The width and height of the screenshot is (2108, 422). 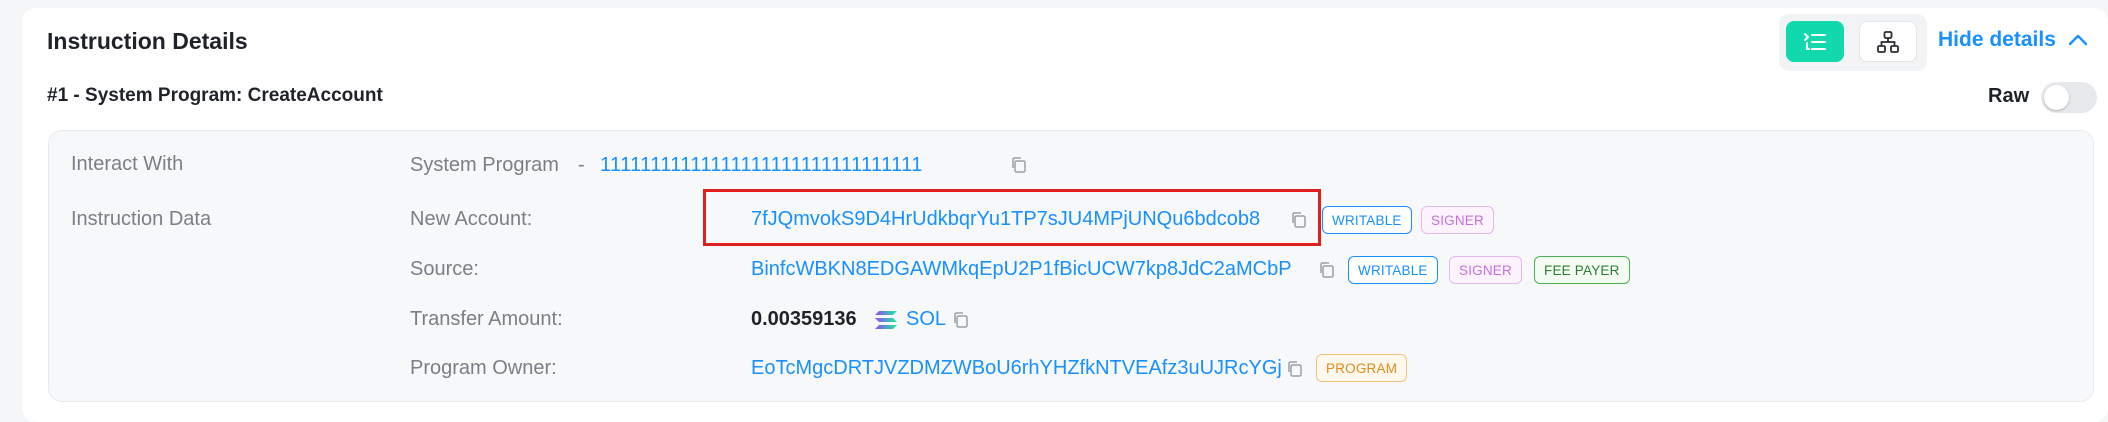 What do you see at coordinates (1012, 217) in the screenshot?
I see `highlight-box` at bounding box center [1012, 217].